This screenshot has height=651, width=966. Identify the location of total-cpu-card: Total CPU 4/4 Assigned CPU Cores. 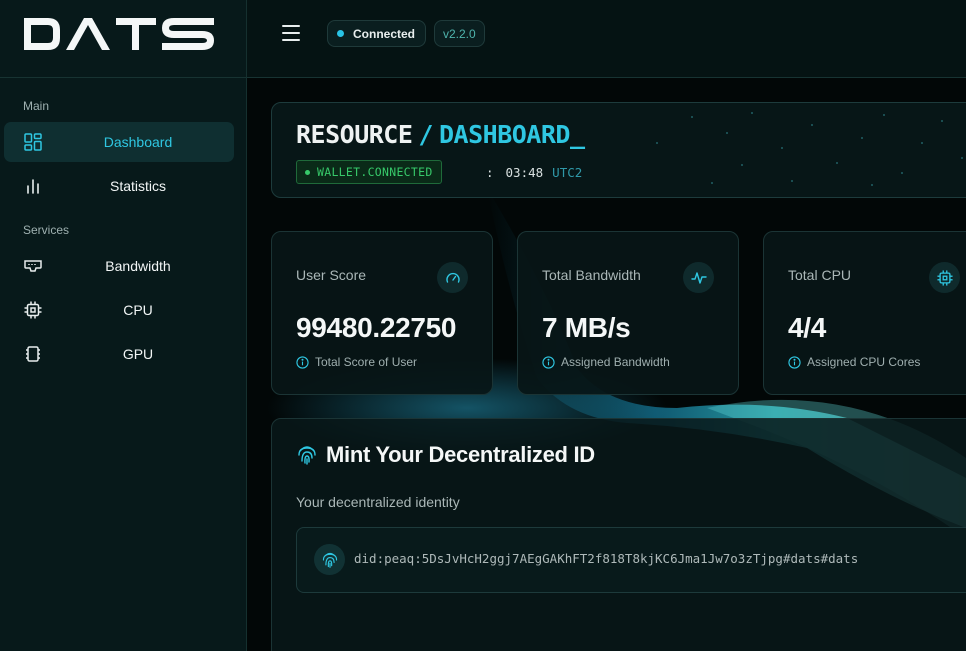
(864, 313).